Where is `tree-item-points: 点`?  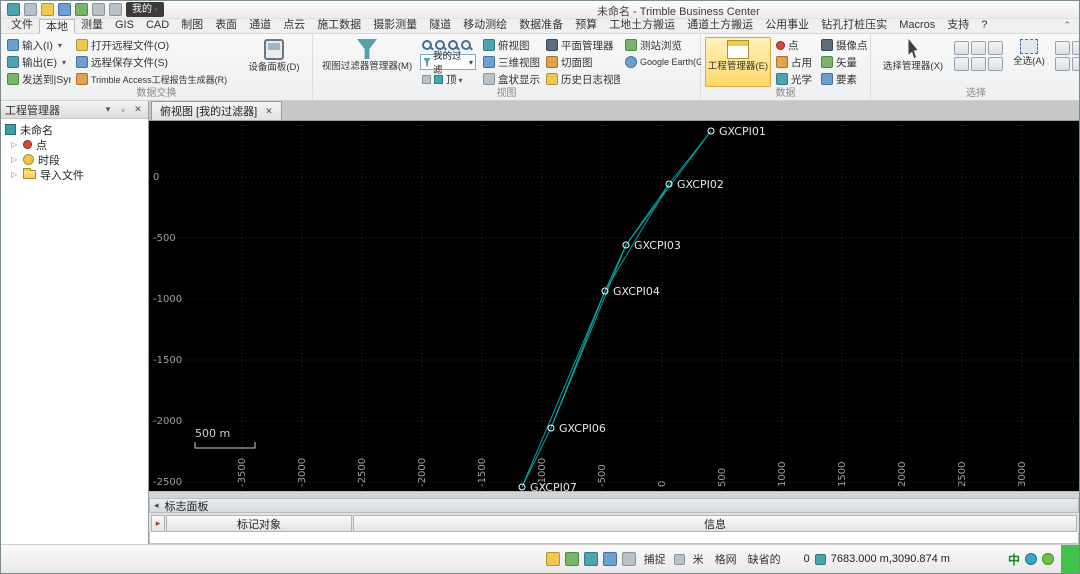 tree-item-points: 点 is located at coordinates (74, 144).